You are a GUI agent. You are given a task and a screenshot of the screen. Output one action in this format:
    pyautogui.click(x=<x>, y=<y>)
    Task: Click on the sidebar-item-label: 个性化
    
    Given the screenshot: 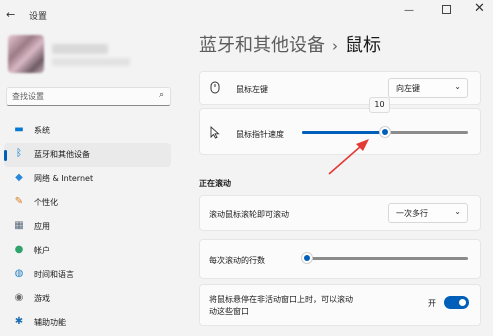 What is the action you would take?
    pyautogui.click(x=46, y=202)
    